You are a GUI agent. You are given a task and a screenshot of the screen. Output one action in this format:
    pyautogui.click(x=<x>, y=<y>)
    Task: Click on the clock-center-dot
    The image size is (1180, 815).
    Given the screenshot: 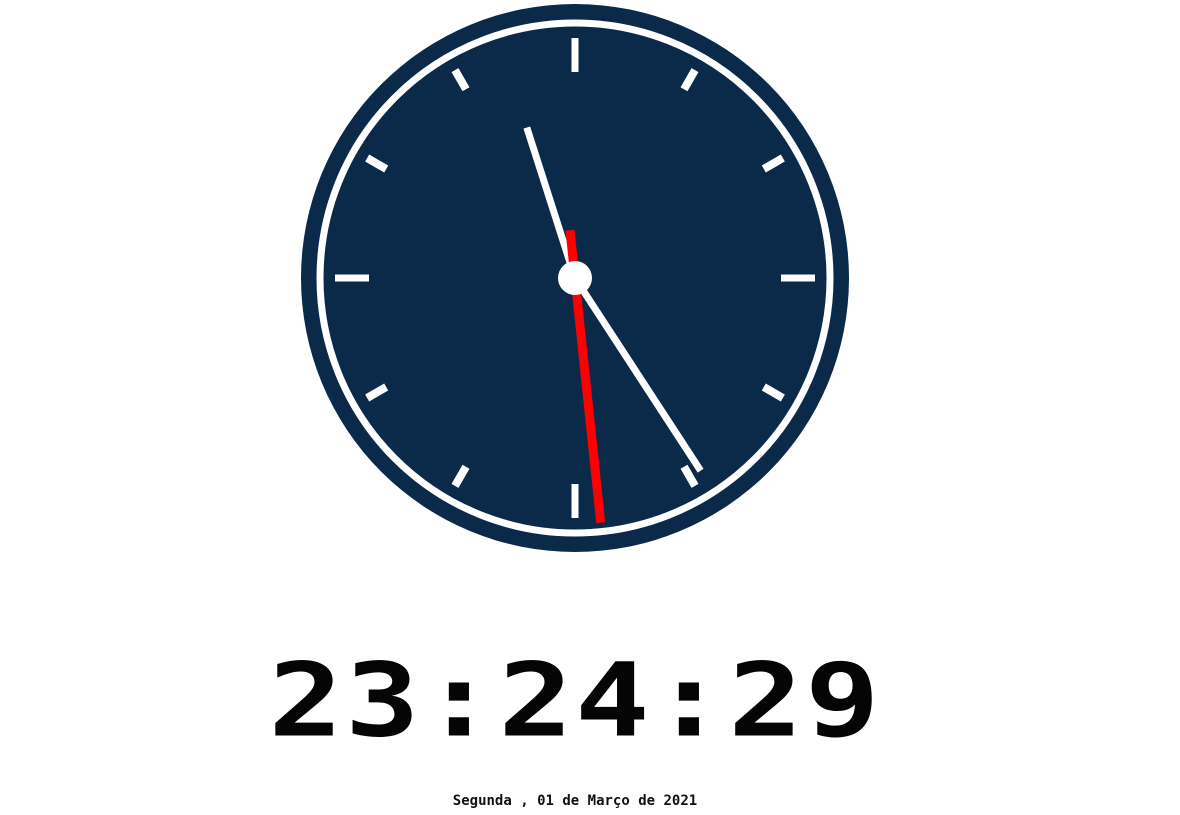 What is the action you would take?
    pyautogui.click(x=575, y=278)
    